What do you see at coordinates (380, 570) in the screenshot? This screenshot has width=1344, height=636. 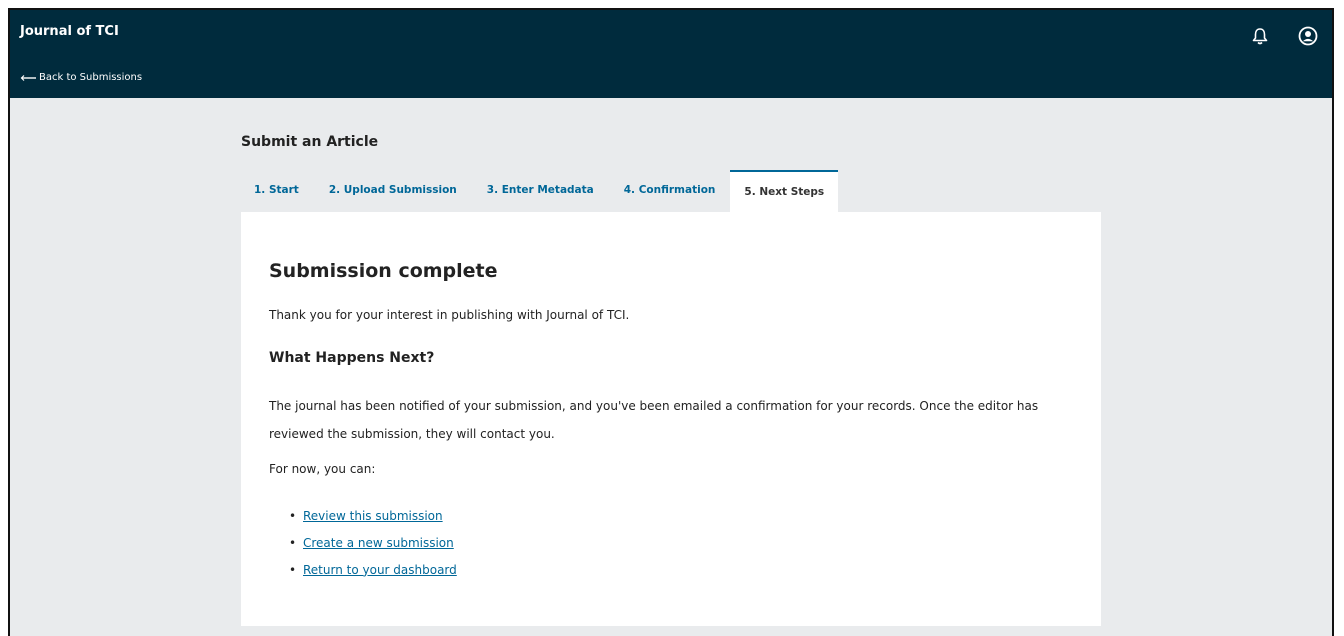 I see `return-to-dashboard-link: Return to your dashboard` at bounding box center [380, 570].